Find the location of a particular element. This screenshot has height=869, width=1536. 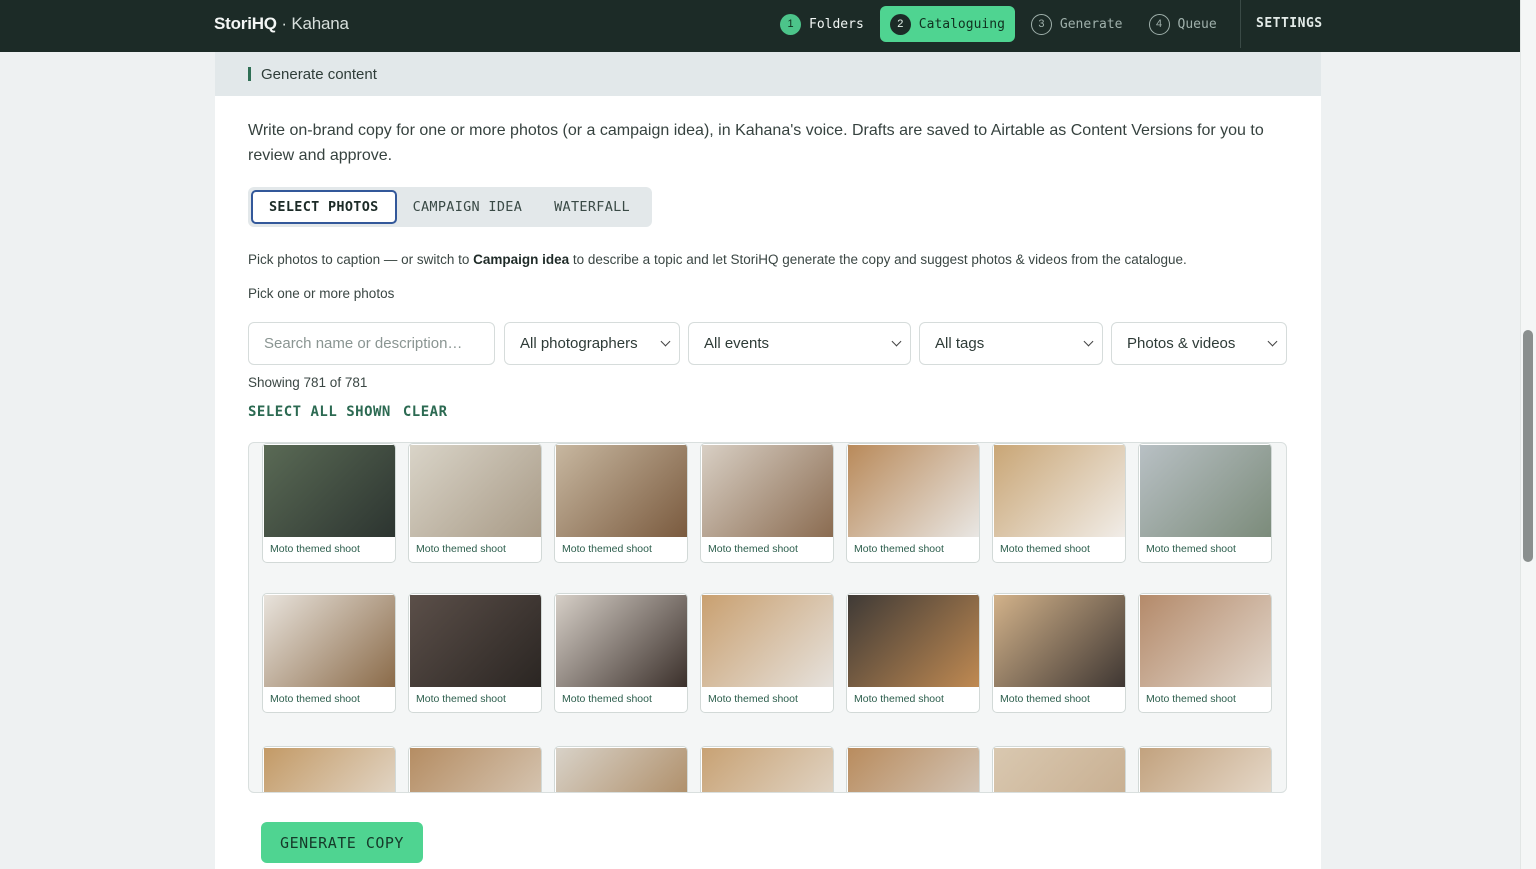

brand-name: StoriHQ is located at coordinates (245, 23).